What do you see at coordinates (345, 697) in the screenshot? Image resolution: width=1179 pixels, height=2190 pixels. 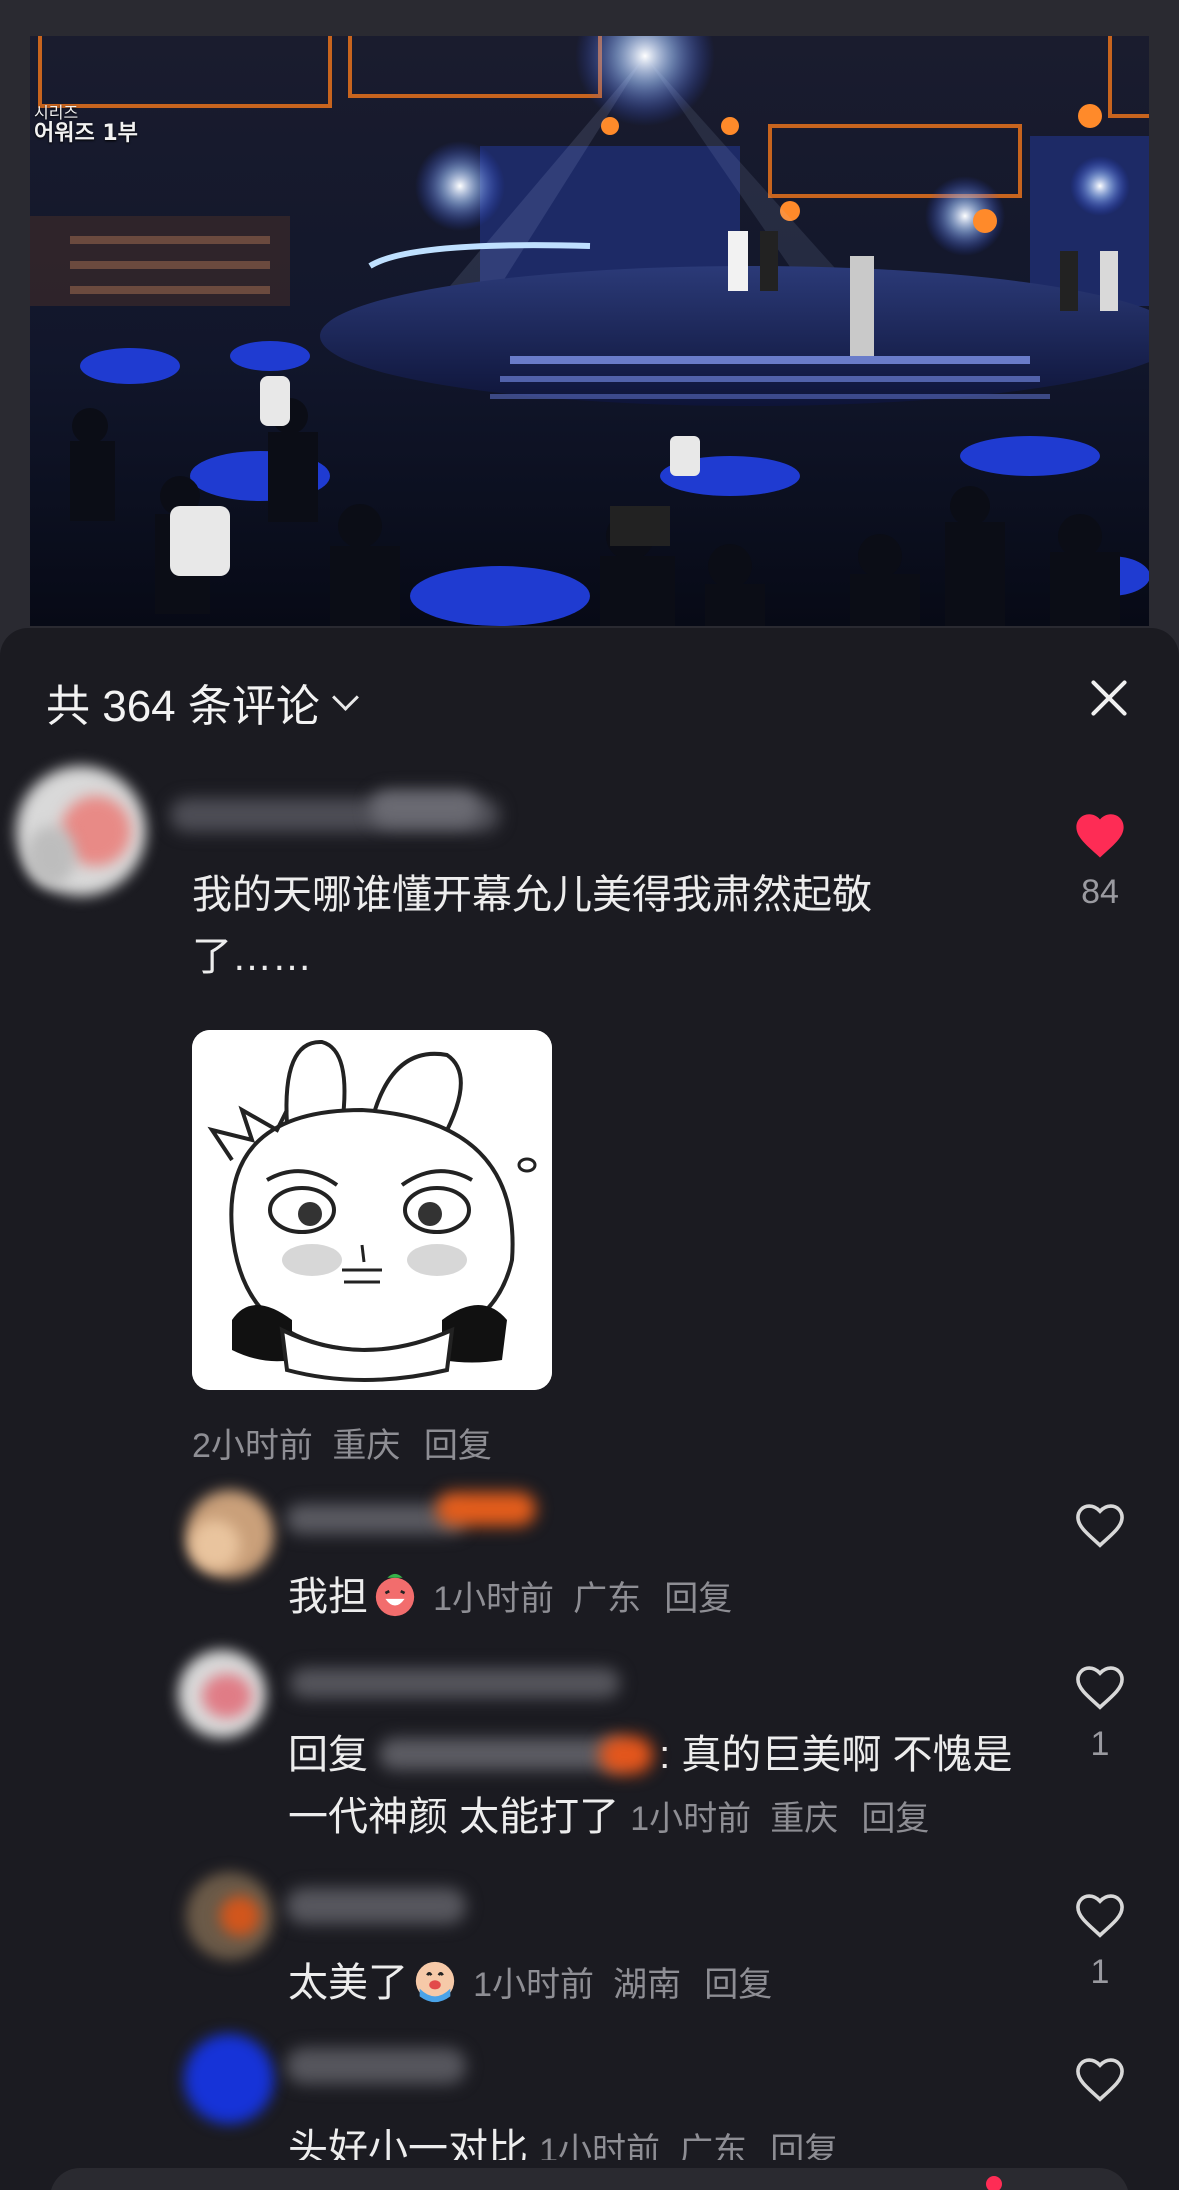 I see `chevron-down-icon` at bounding box center [345, 697].